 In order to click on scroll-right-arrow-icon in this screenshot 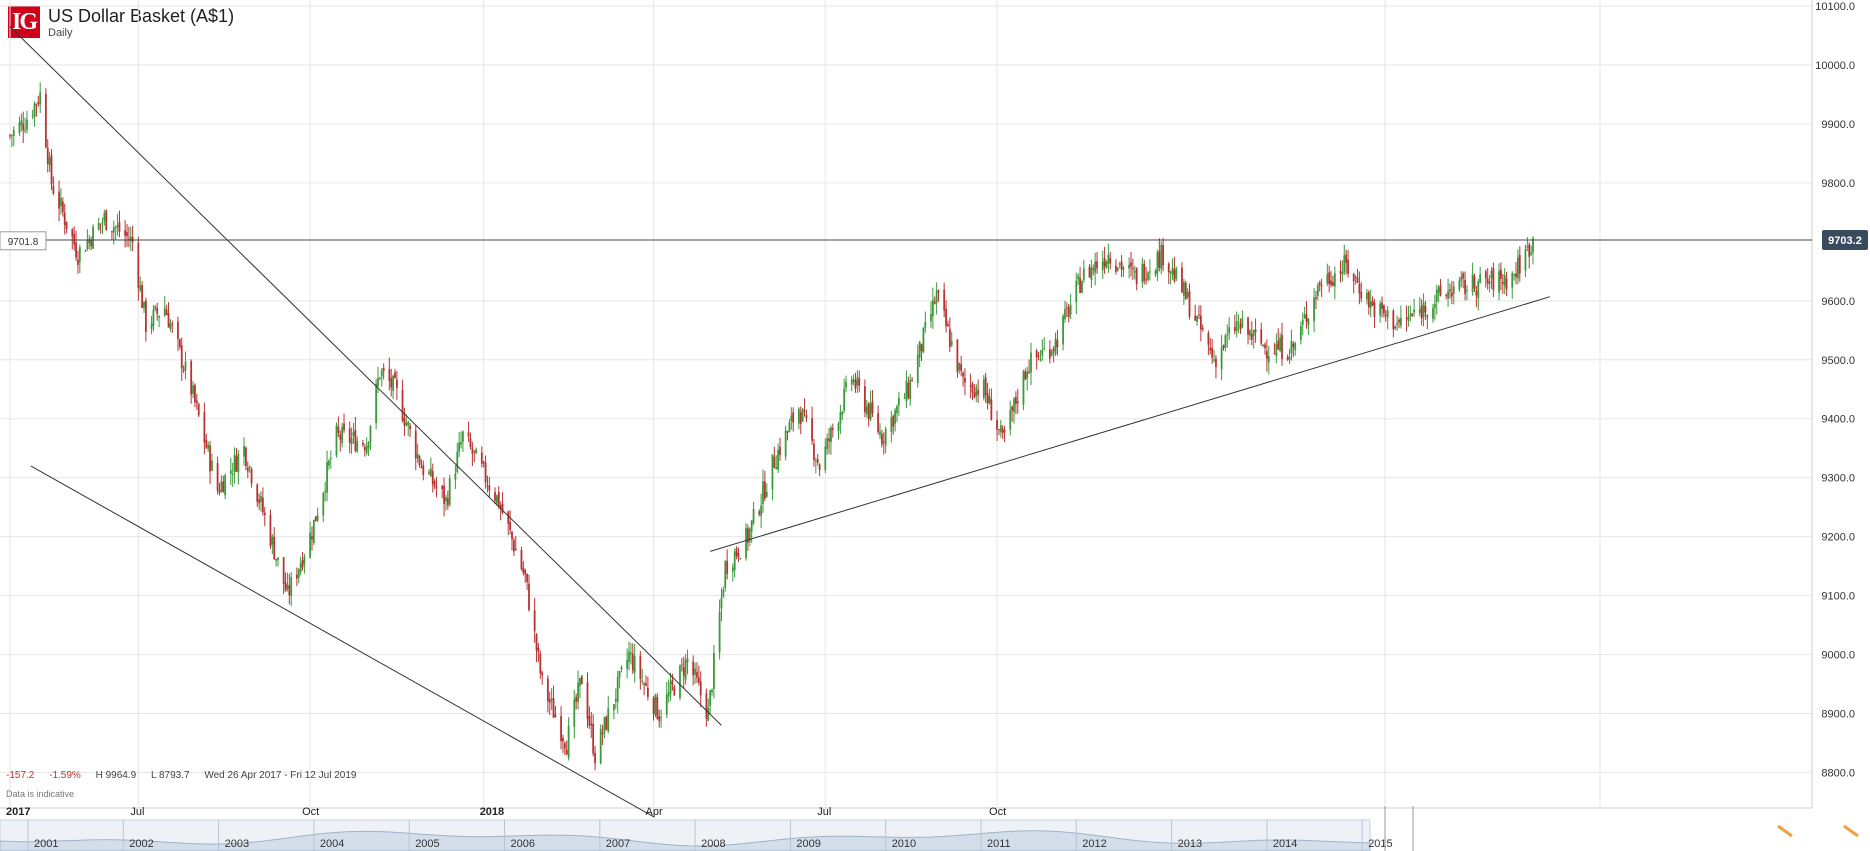, I will do `click(1851, 831)`.